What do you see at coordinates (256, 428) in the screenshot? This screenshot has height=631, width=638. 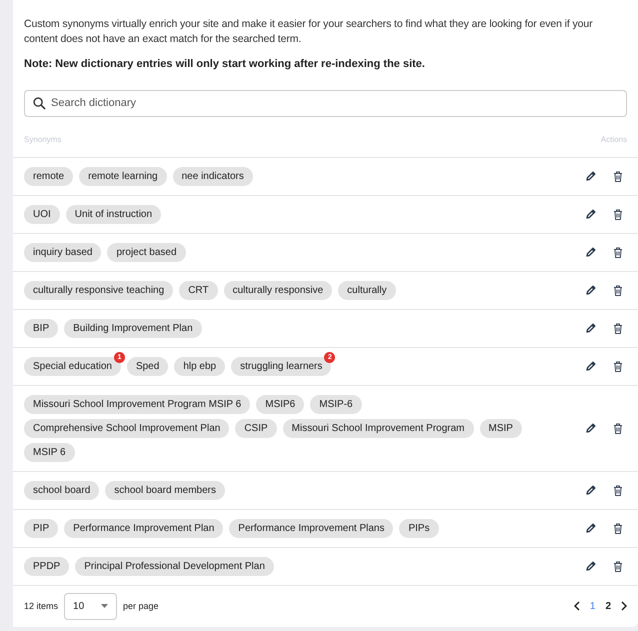 I see `synonym-tag: CSIP` at bounding box center [256, 428].